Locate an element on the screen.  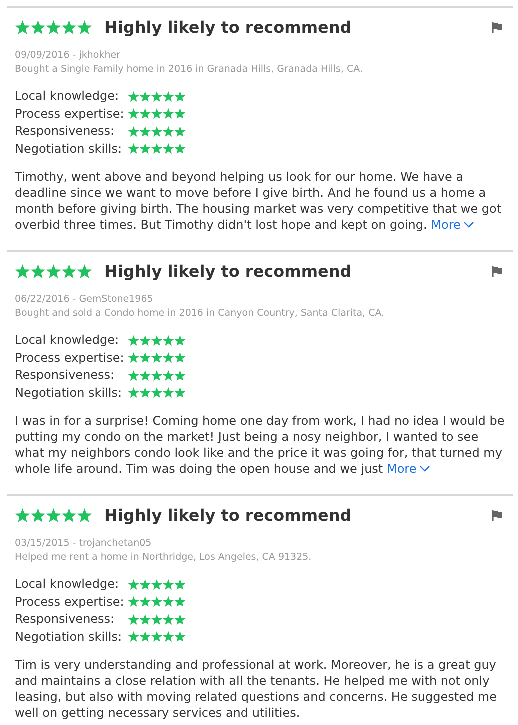
review-text: Timothy, went above and beyond helping us look for our home. We have a deadline since we want to move before I give birth. And he found us a home a month before giving birth. The housing market was very competitive that we got overbid three times. But Timothy didn't lost hope and kept on going. More is located at coordinates (259, 201).